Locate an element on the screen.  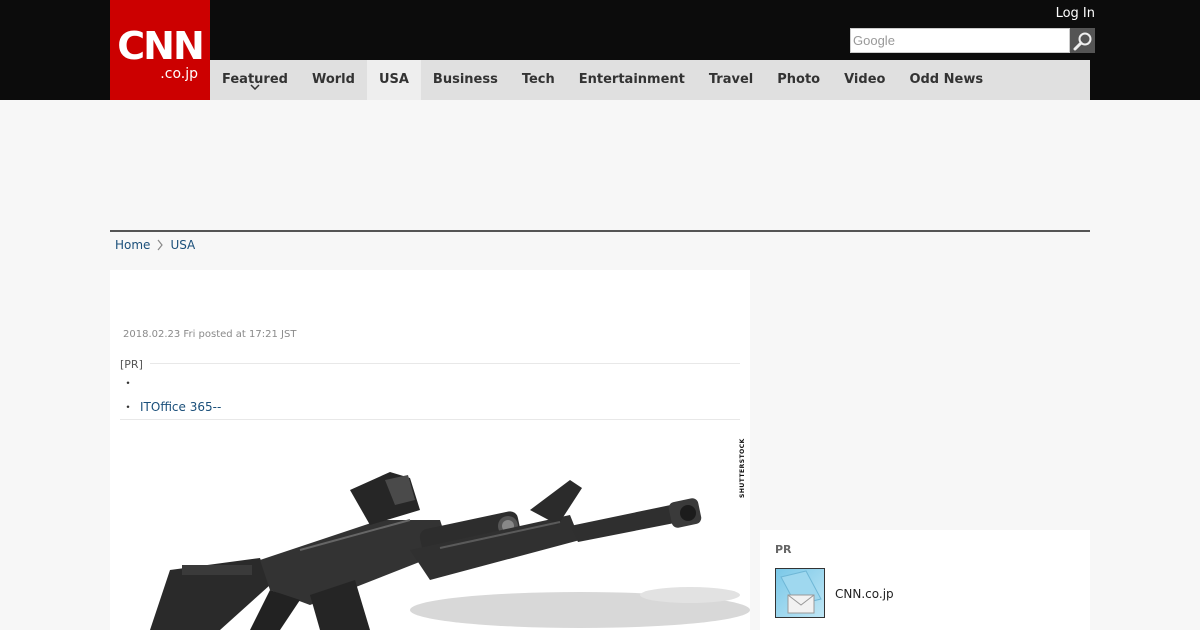
pr-divider is located at coordinates (445, 363).